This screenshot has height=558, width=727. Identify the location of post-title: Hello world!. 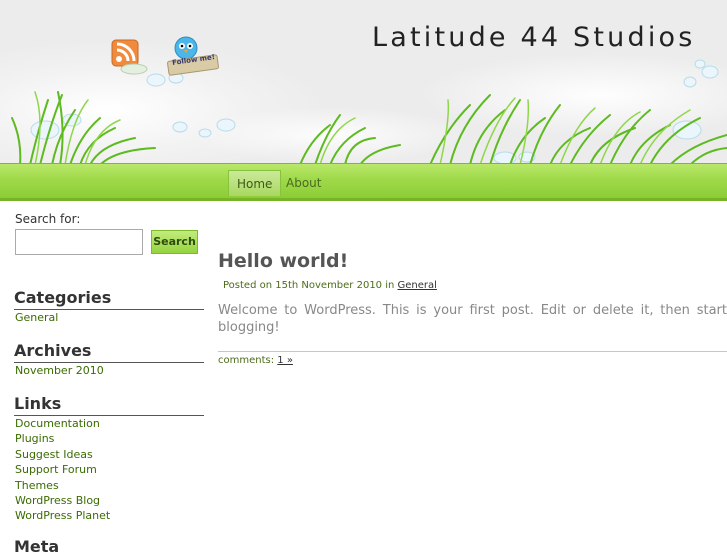
(283, 261).